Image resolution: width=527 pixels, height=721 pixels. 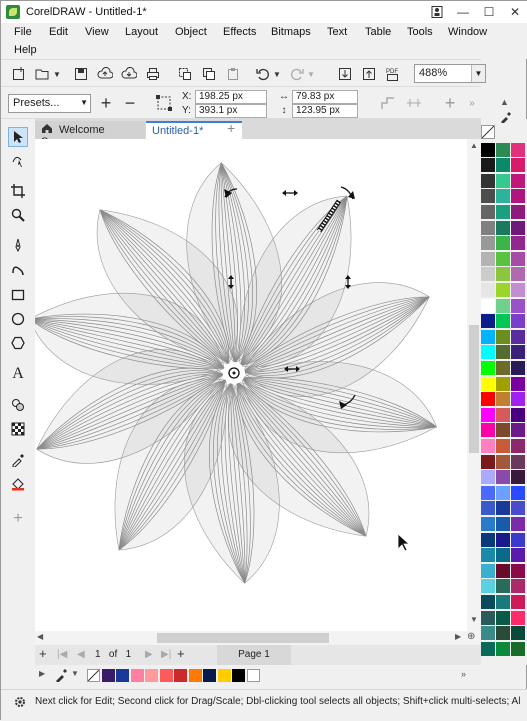 What do you see at coordinates (488, 132) in the screenshot?
I see `no-color-swatch` at bounding box center [488, 132].